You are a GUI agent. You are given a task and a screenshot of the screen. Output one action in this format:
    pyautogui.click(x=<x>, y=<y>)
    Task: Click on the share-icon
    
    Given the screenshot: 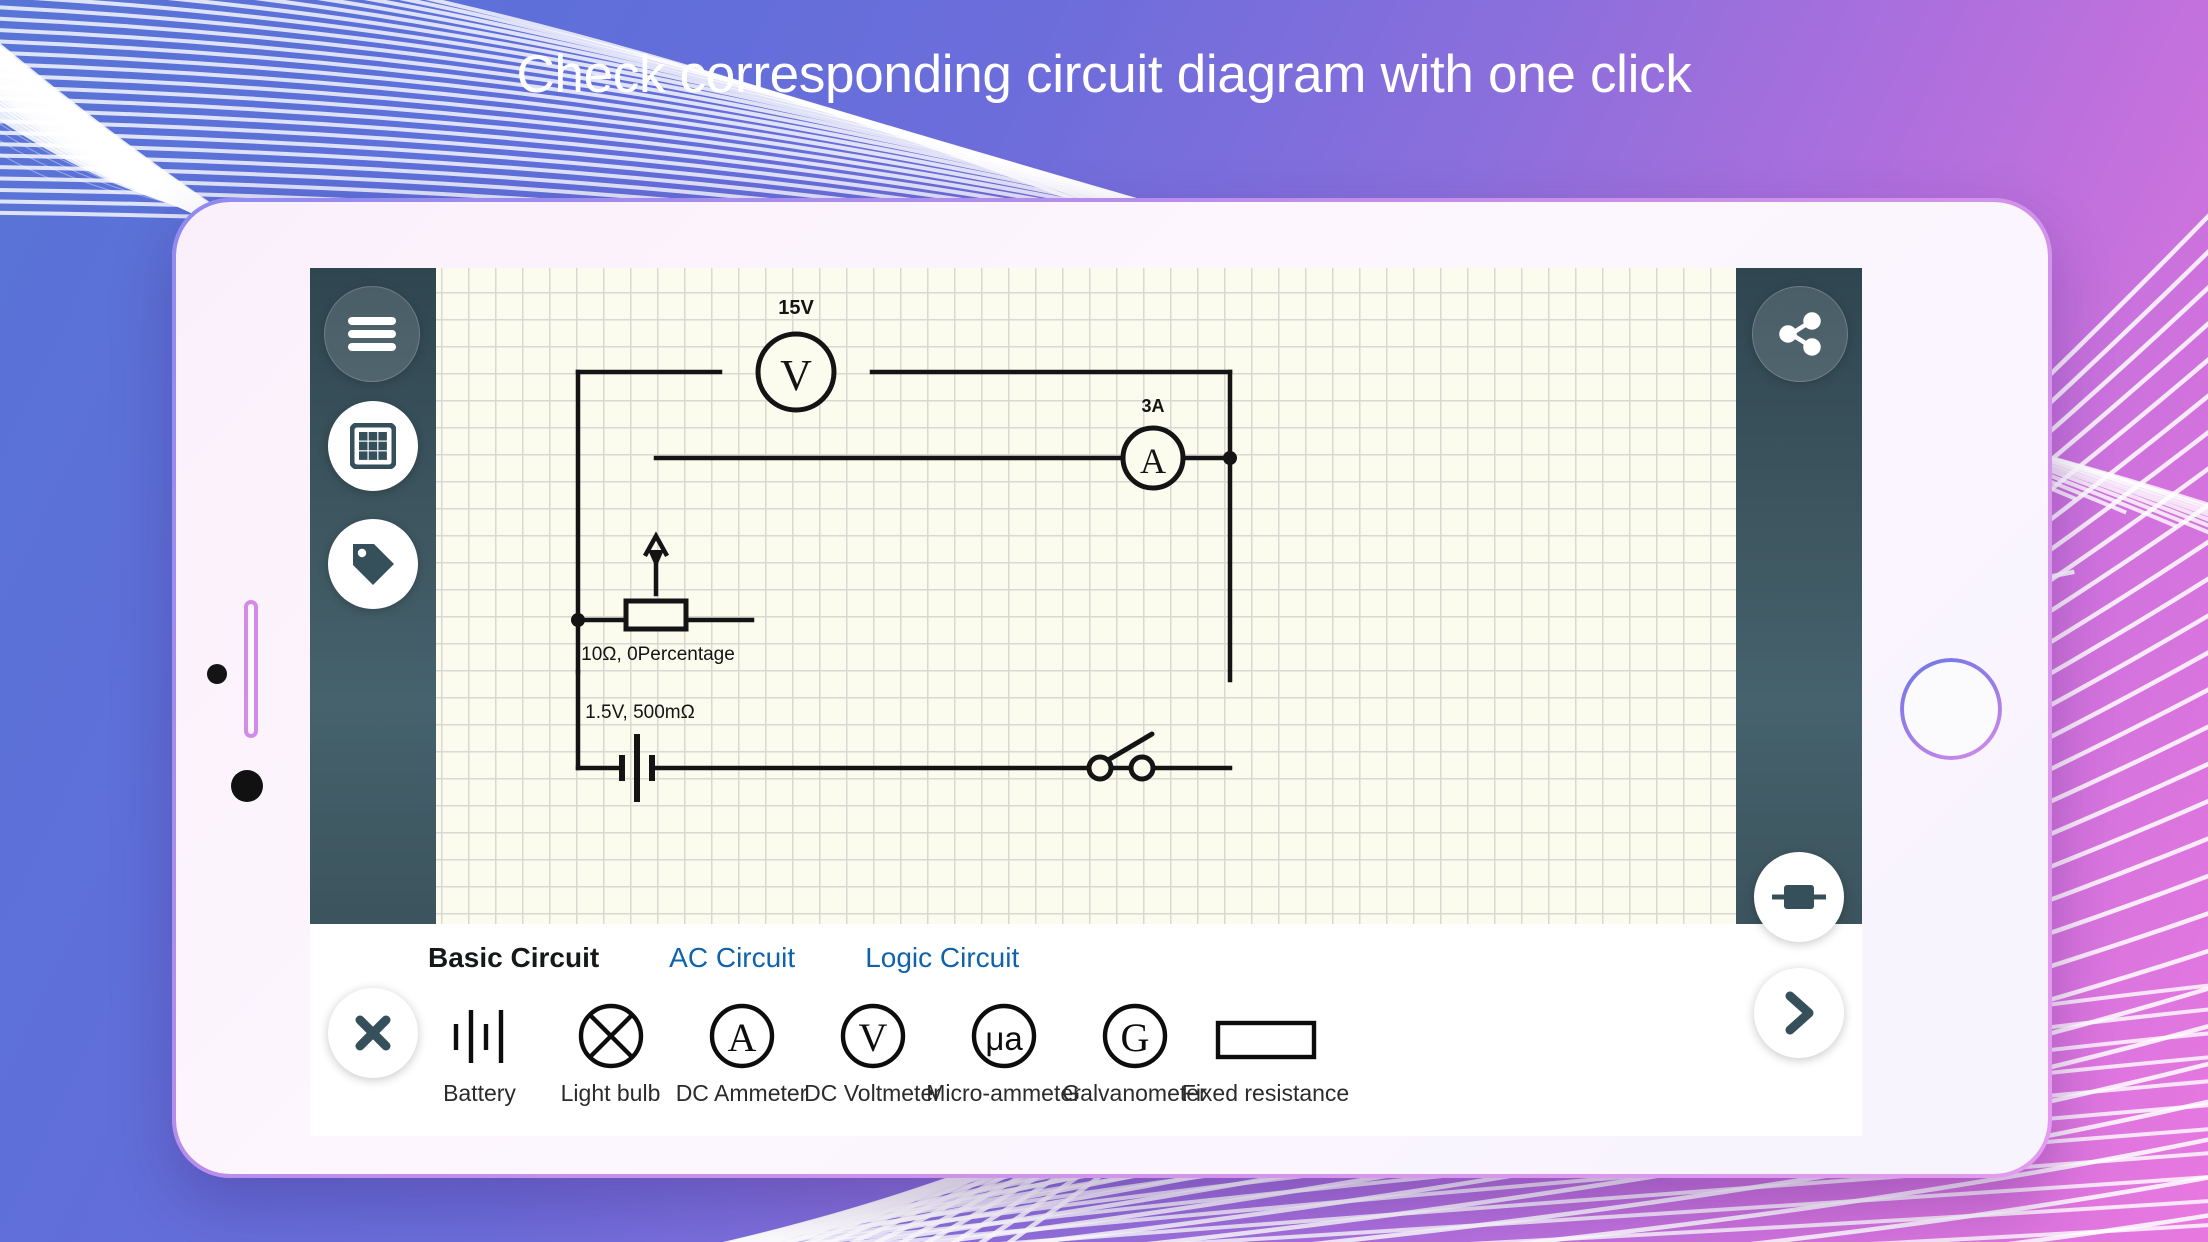 What is the action you would take?
    pyautogui.click(x=1800, y=334)
    